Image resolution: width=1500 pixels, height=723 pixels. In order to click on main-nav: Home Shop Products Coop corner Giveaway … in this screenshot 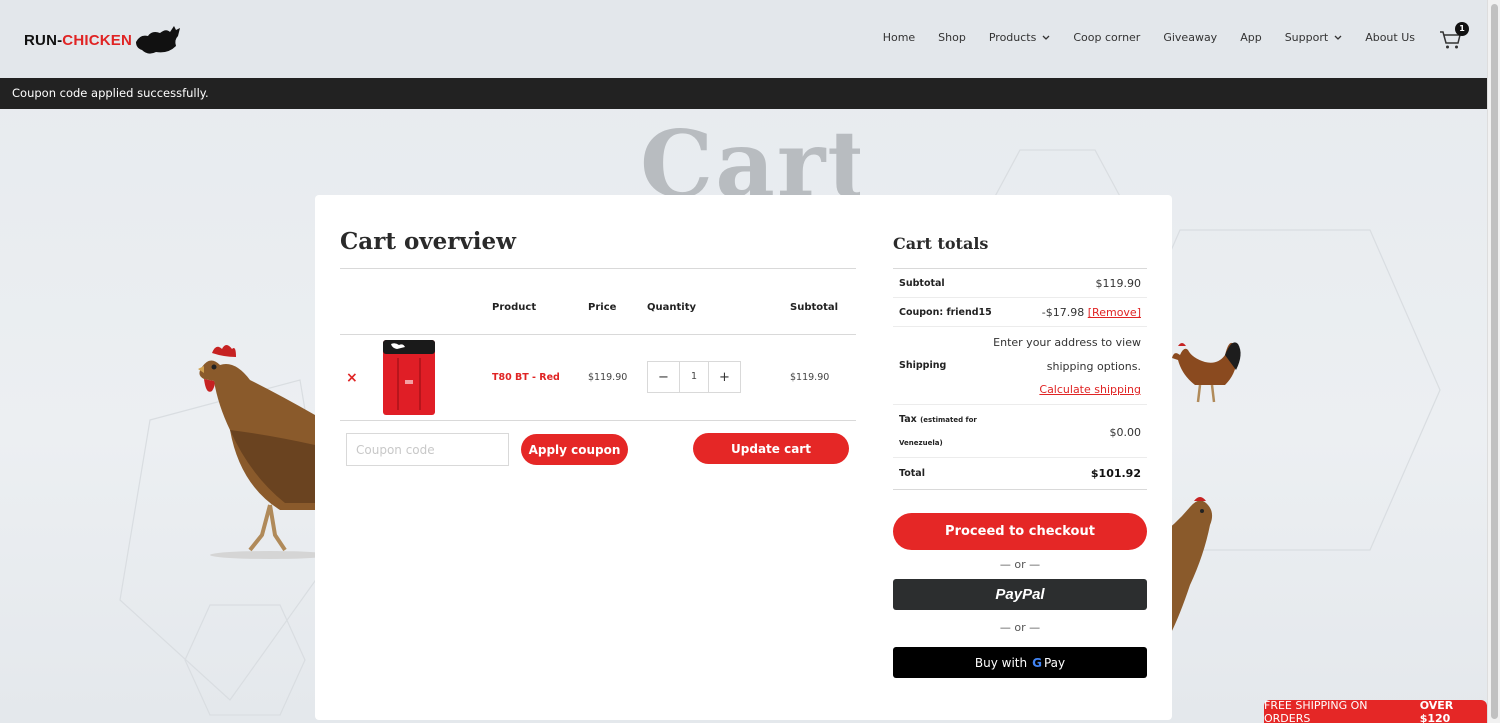, I will do `click(1137, 37)`.